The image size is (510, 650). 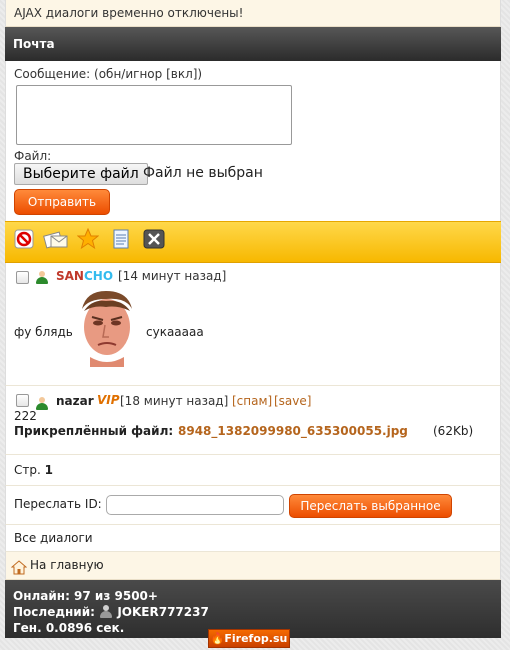 What do you see at coordinates (253, 13) in the screenshot?
I see `notice-bar: AJAX диалоги временно отключены!` at bounding box center [253, 13].